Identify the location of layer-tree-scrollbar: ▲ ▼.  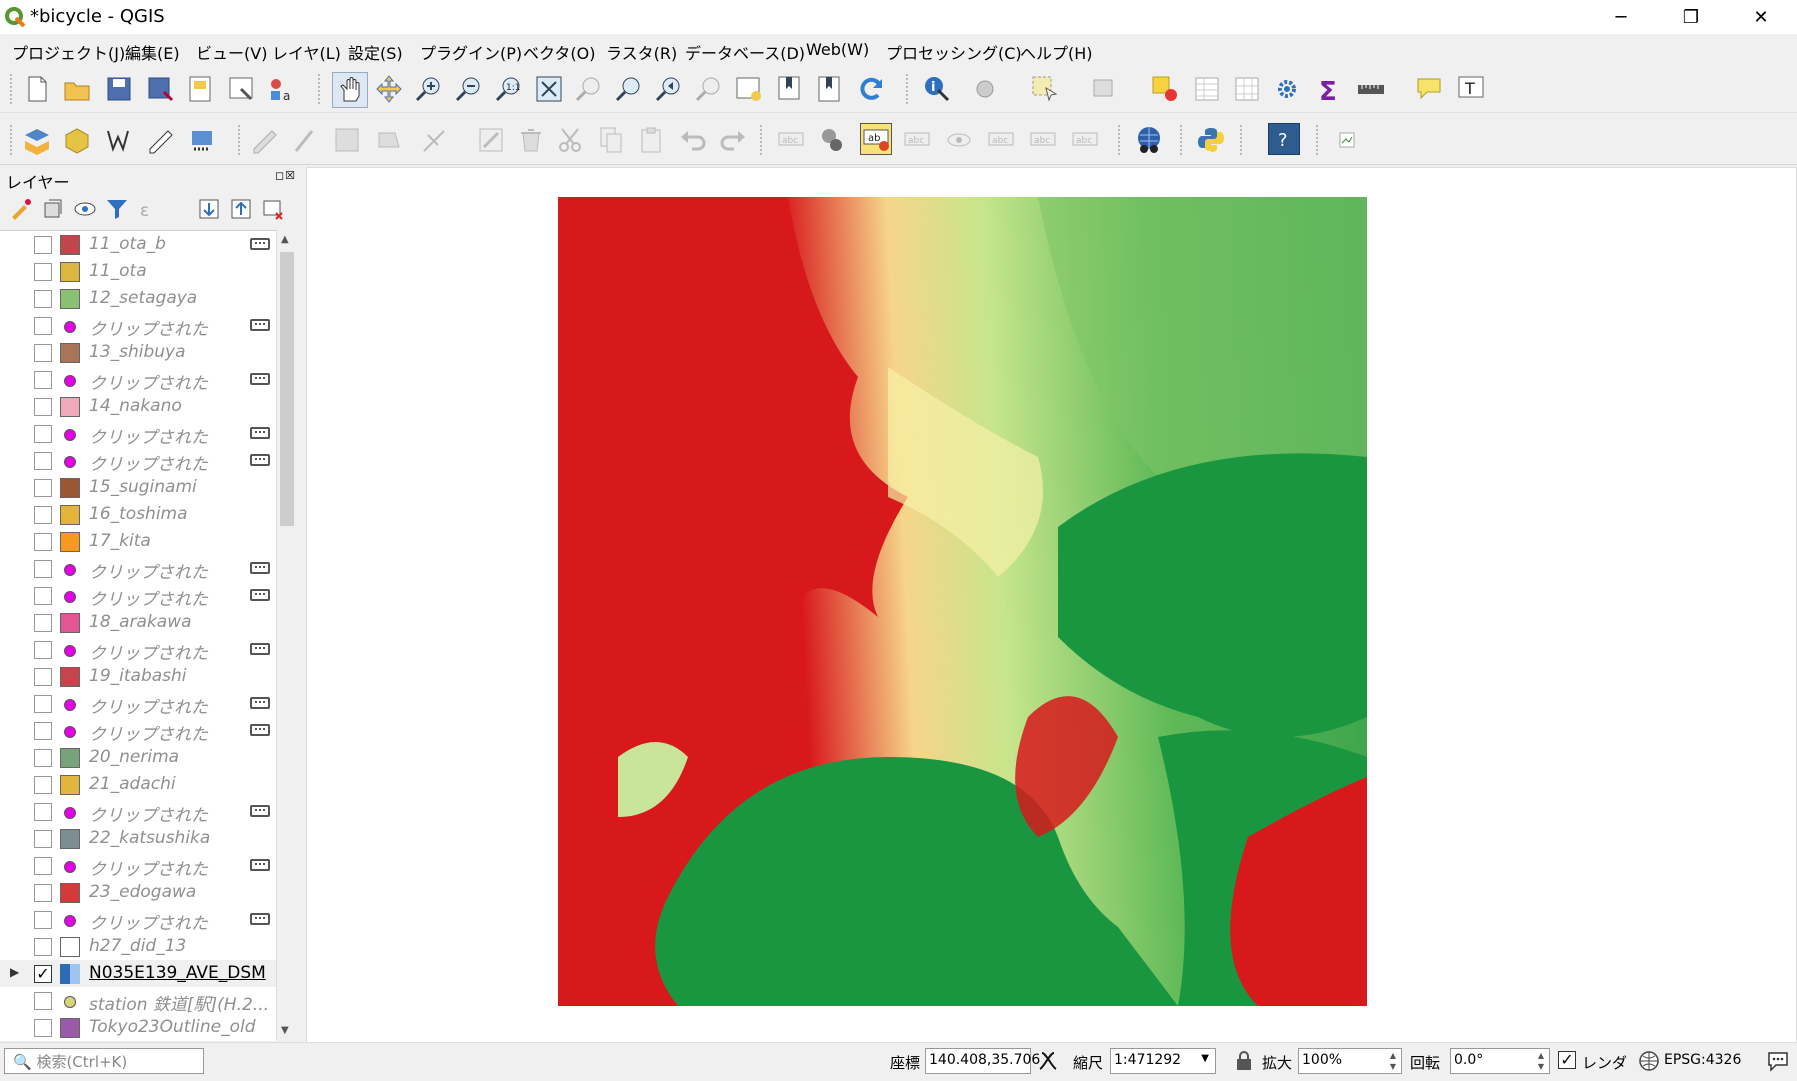
(286, 635).